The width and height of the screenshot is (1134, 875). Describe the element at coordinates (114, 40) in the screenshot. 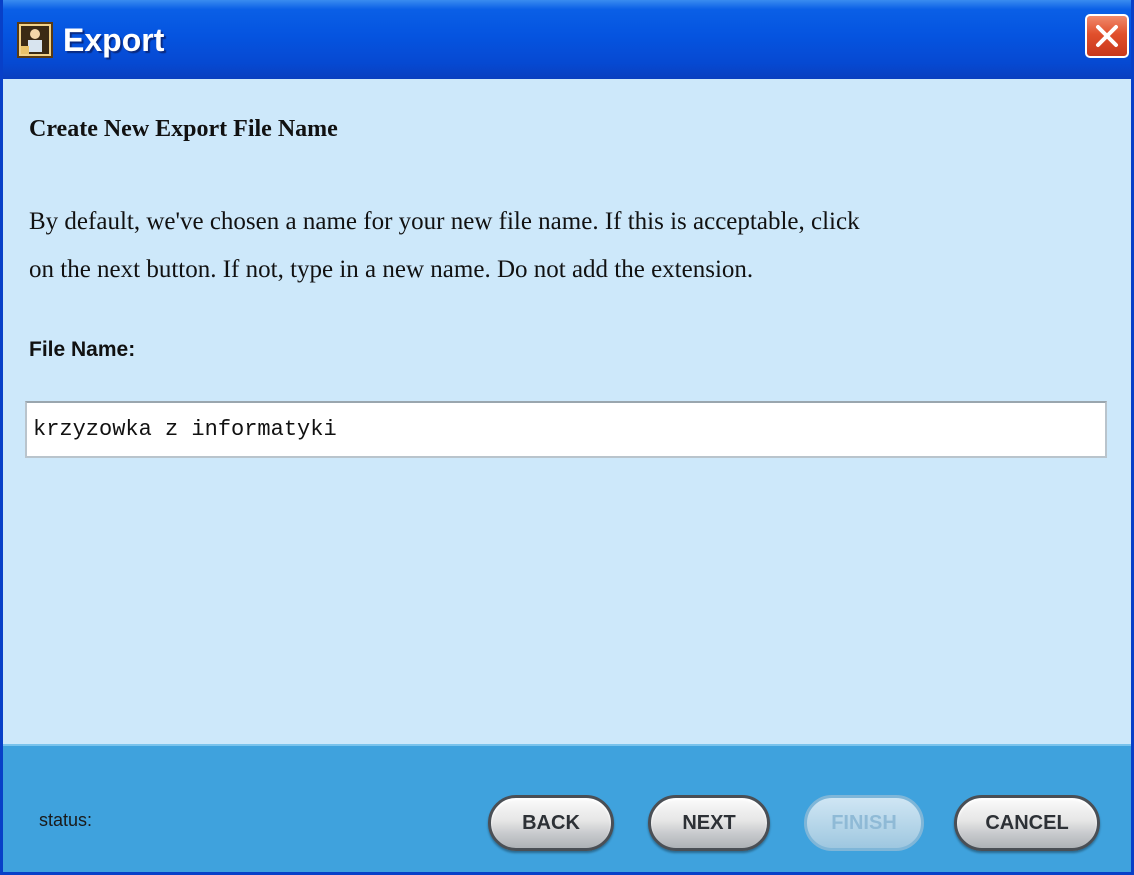

I see `window-title: Export` at that location.